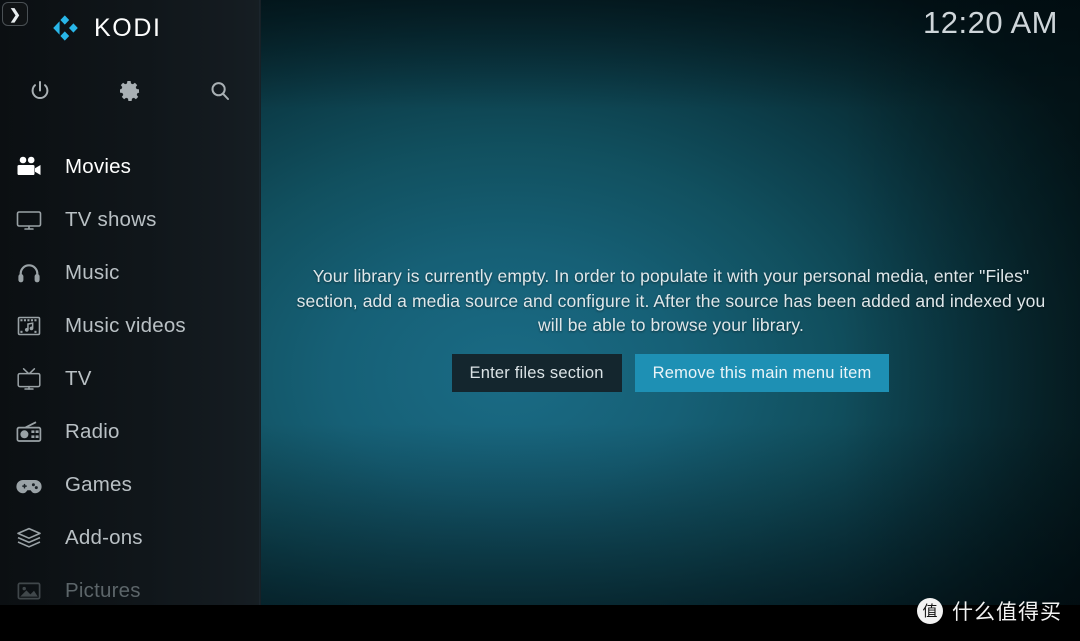  What do you see at coordinates (130, 272) in the screenshot?
I see `sidebar-item-music: Music` at bounding box center [130, 272].